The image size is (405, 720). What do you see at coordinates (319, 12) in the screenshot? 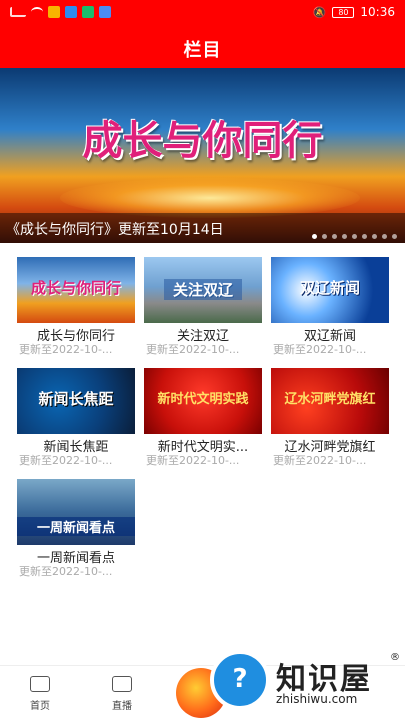
I see `mute-icon: 🔕` at bounding box center [319, 12].